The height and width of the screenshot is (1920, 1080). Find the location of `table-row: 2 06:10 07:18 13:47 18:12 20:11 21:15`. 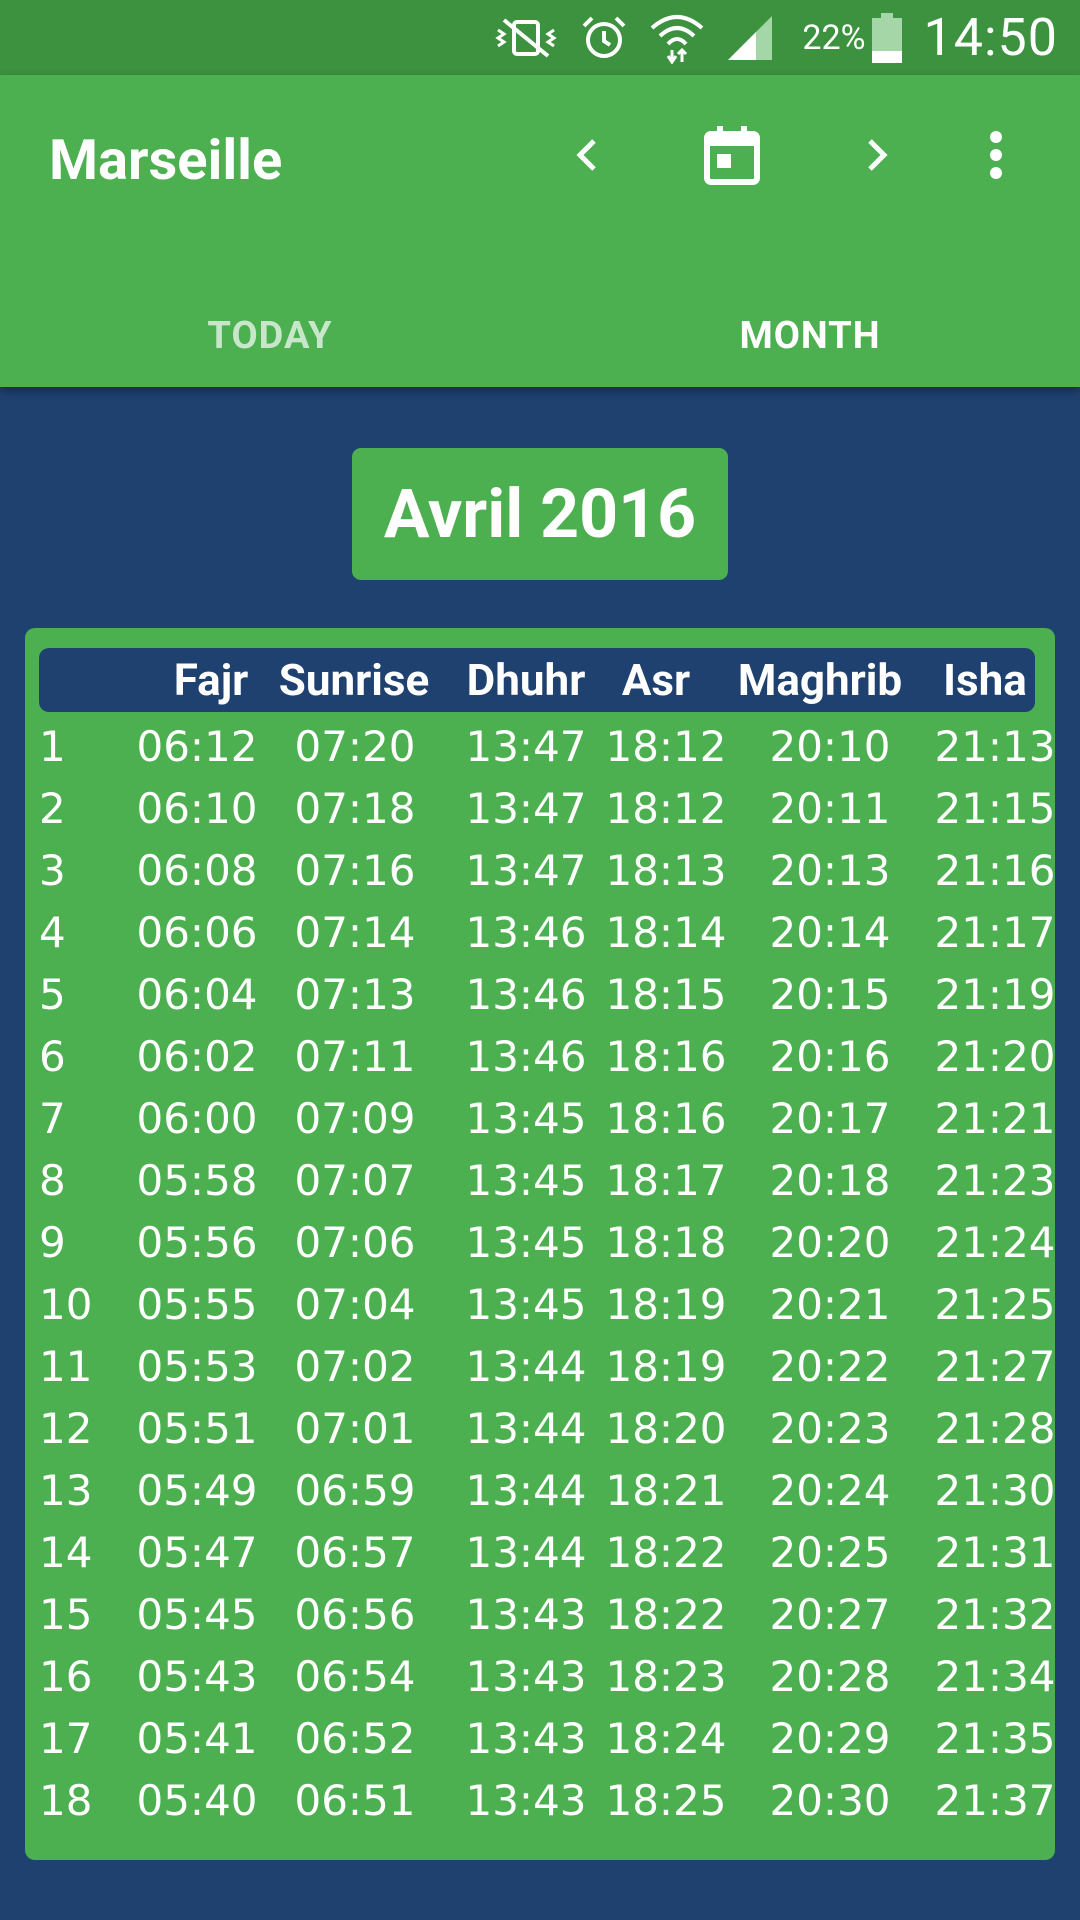

table-row: 2 06:10 07:18 13:47 18:12 20:11 21:15 is located at coordinates (540, 809).